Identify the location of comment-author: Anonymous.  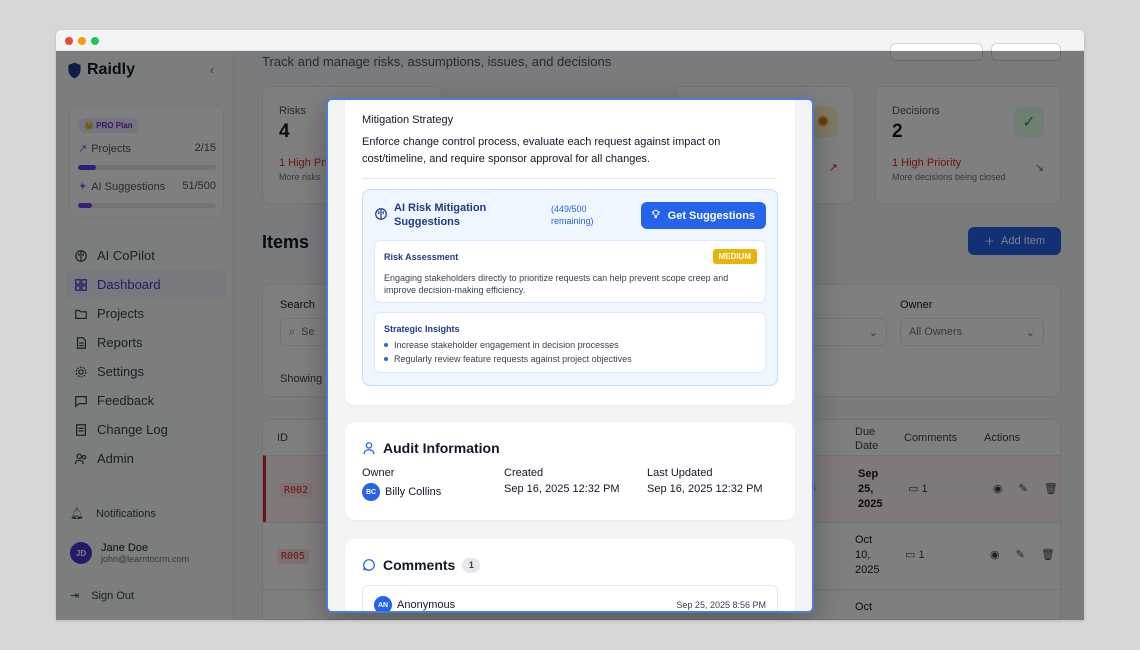
(426, 605).